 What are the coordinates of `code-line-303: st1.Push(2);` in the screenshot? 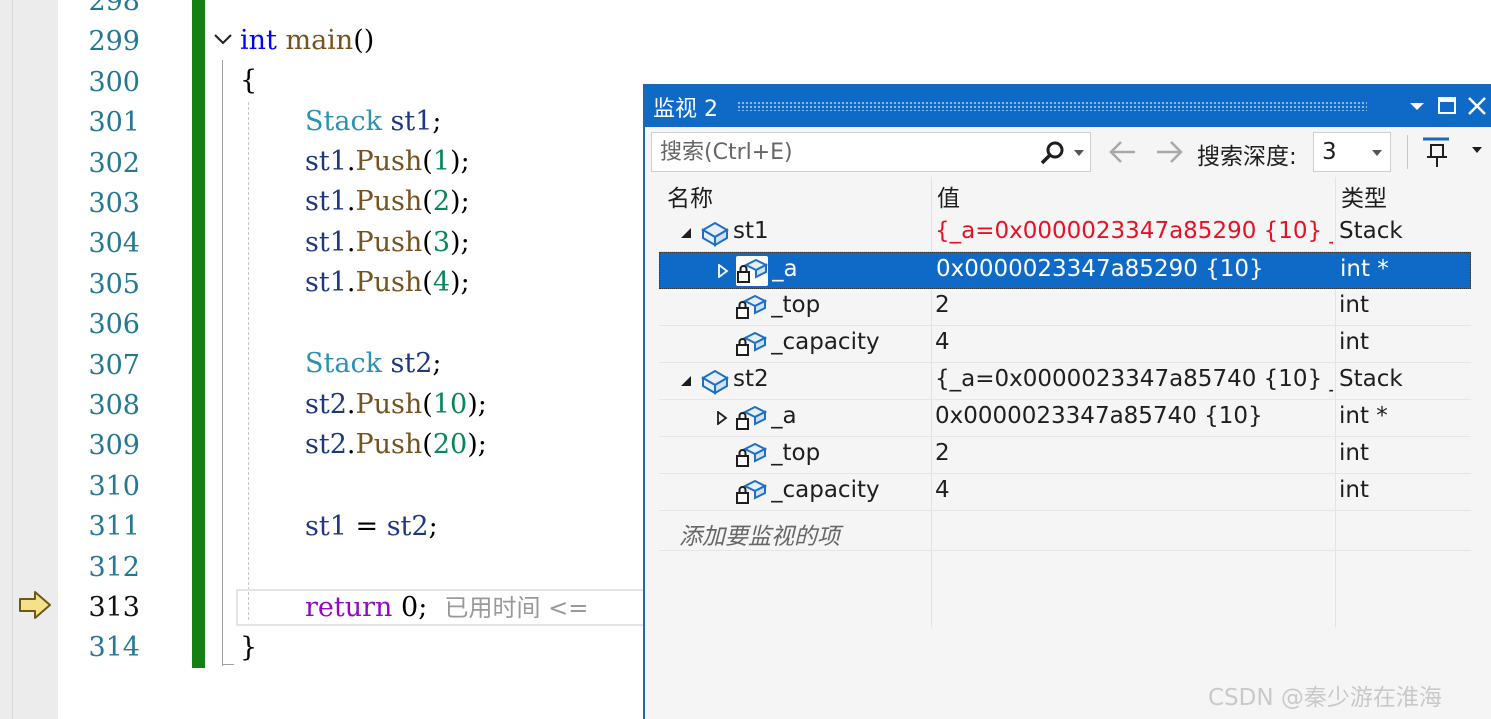 It's located at (387, 202).